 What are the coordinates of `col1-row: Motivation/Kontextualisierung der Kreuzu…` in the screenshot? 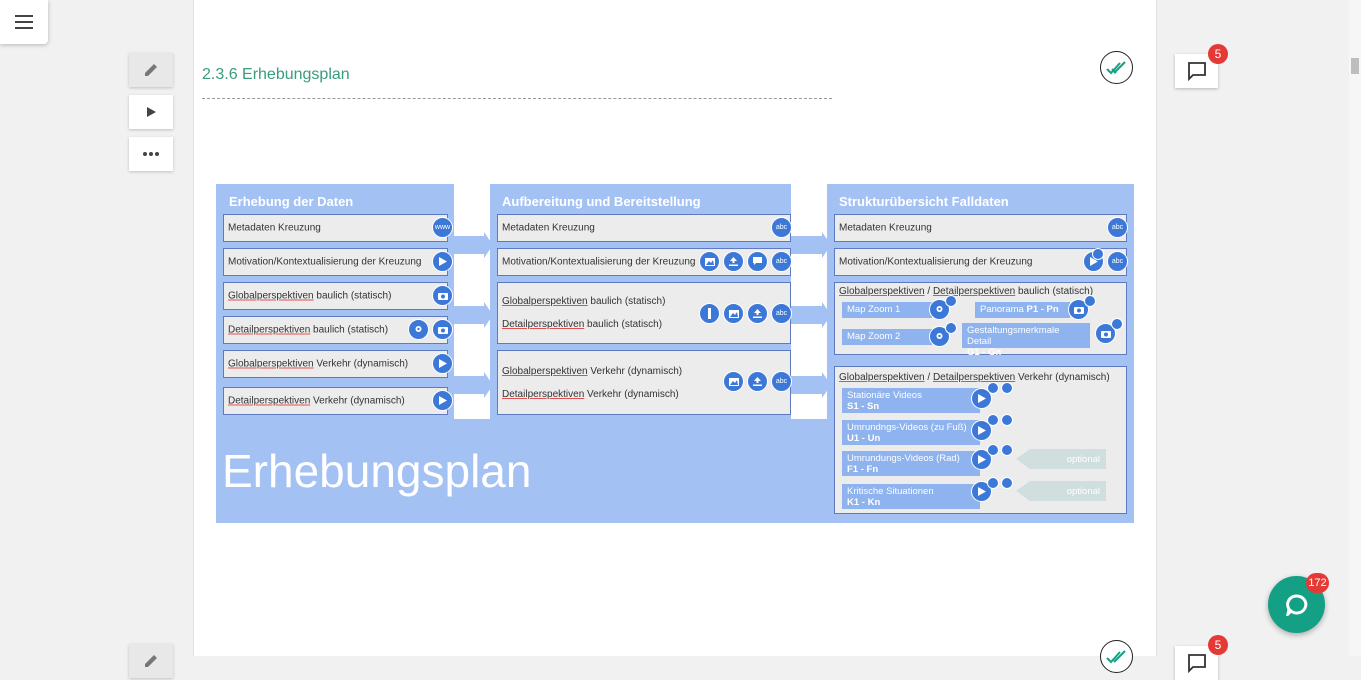 It's located at (338, 262).